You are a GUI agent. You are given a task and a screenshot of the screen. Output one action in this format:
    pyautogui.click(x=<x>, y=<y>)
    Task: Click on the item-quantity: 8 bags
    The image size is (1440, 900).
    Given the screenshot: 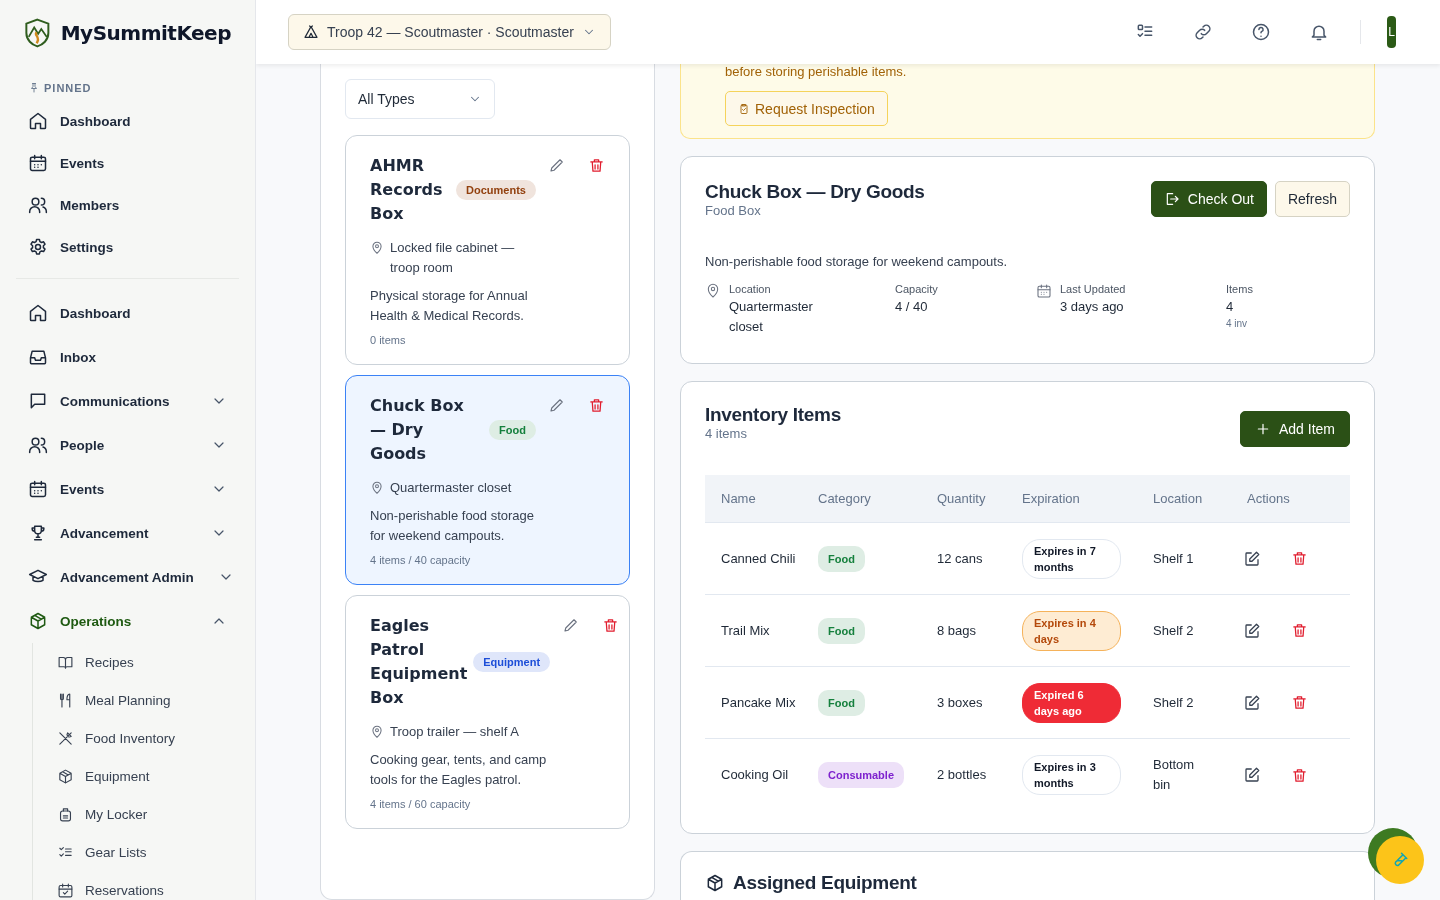 What is the action you would take?
    pyautogui.click(x=957, y=630)
    